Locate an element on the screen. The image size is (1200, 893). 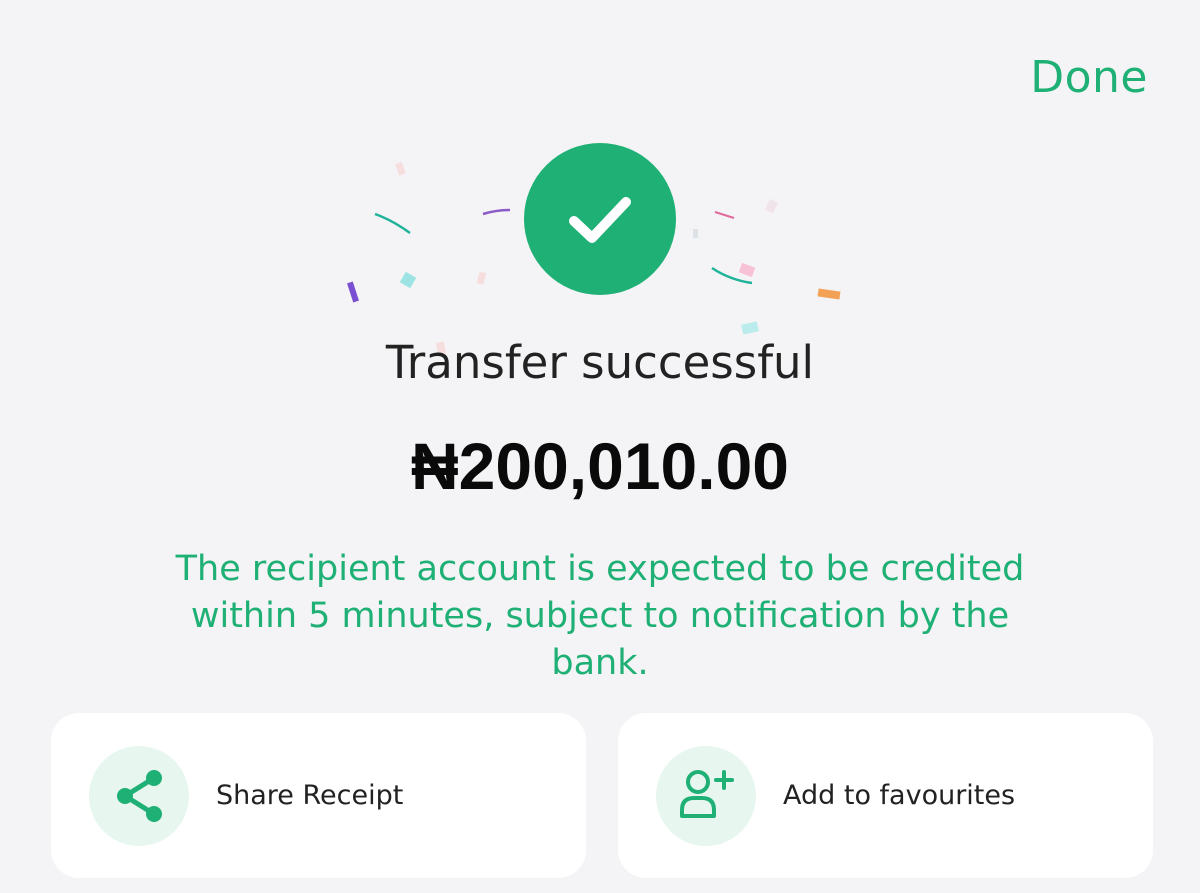
check-icon is located at coordinates (600, 220).